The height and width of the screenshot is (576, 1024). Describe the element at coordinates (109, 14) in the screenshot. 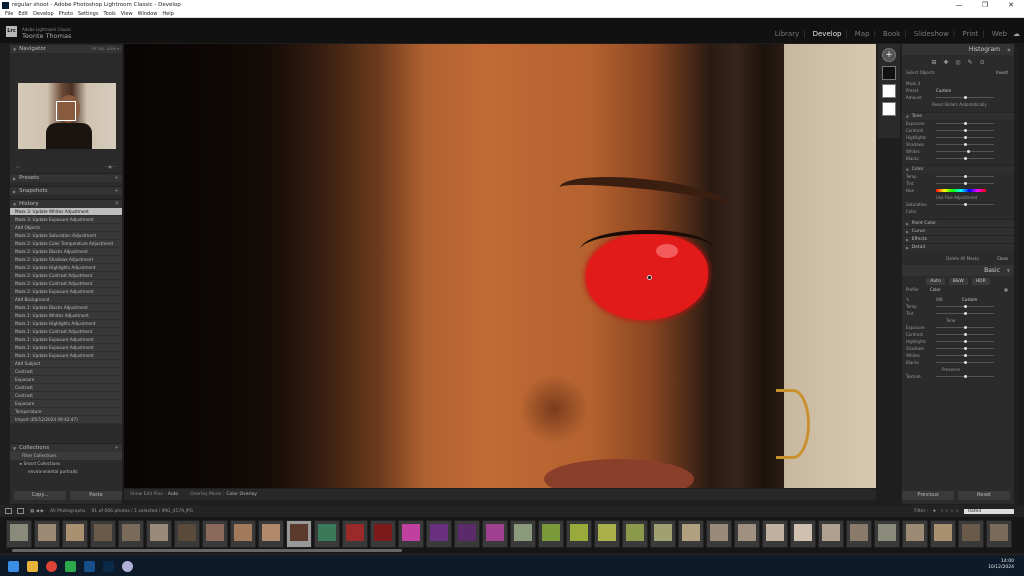

I see `menu-tools: Tools` at that location.